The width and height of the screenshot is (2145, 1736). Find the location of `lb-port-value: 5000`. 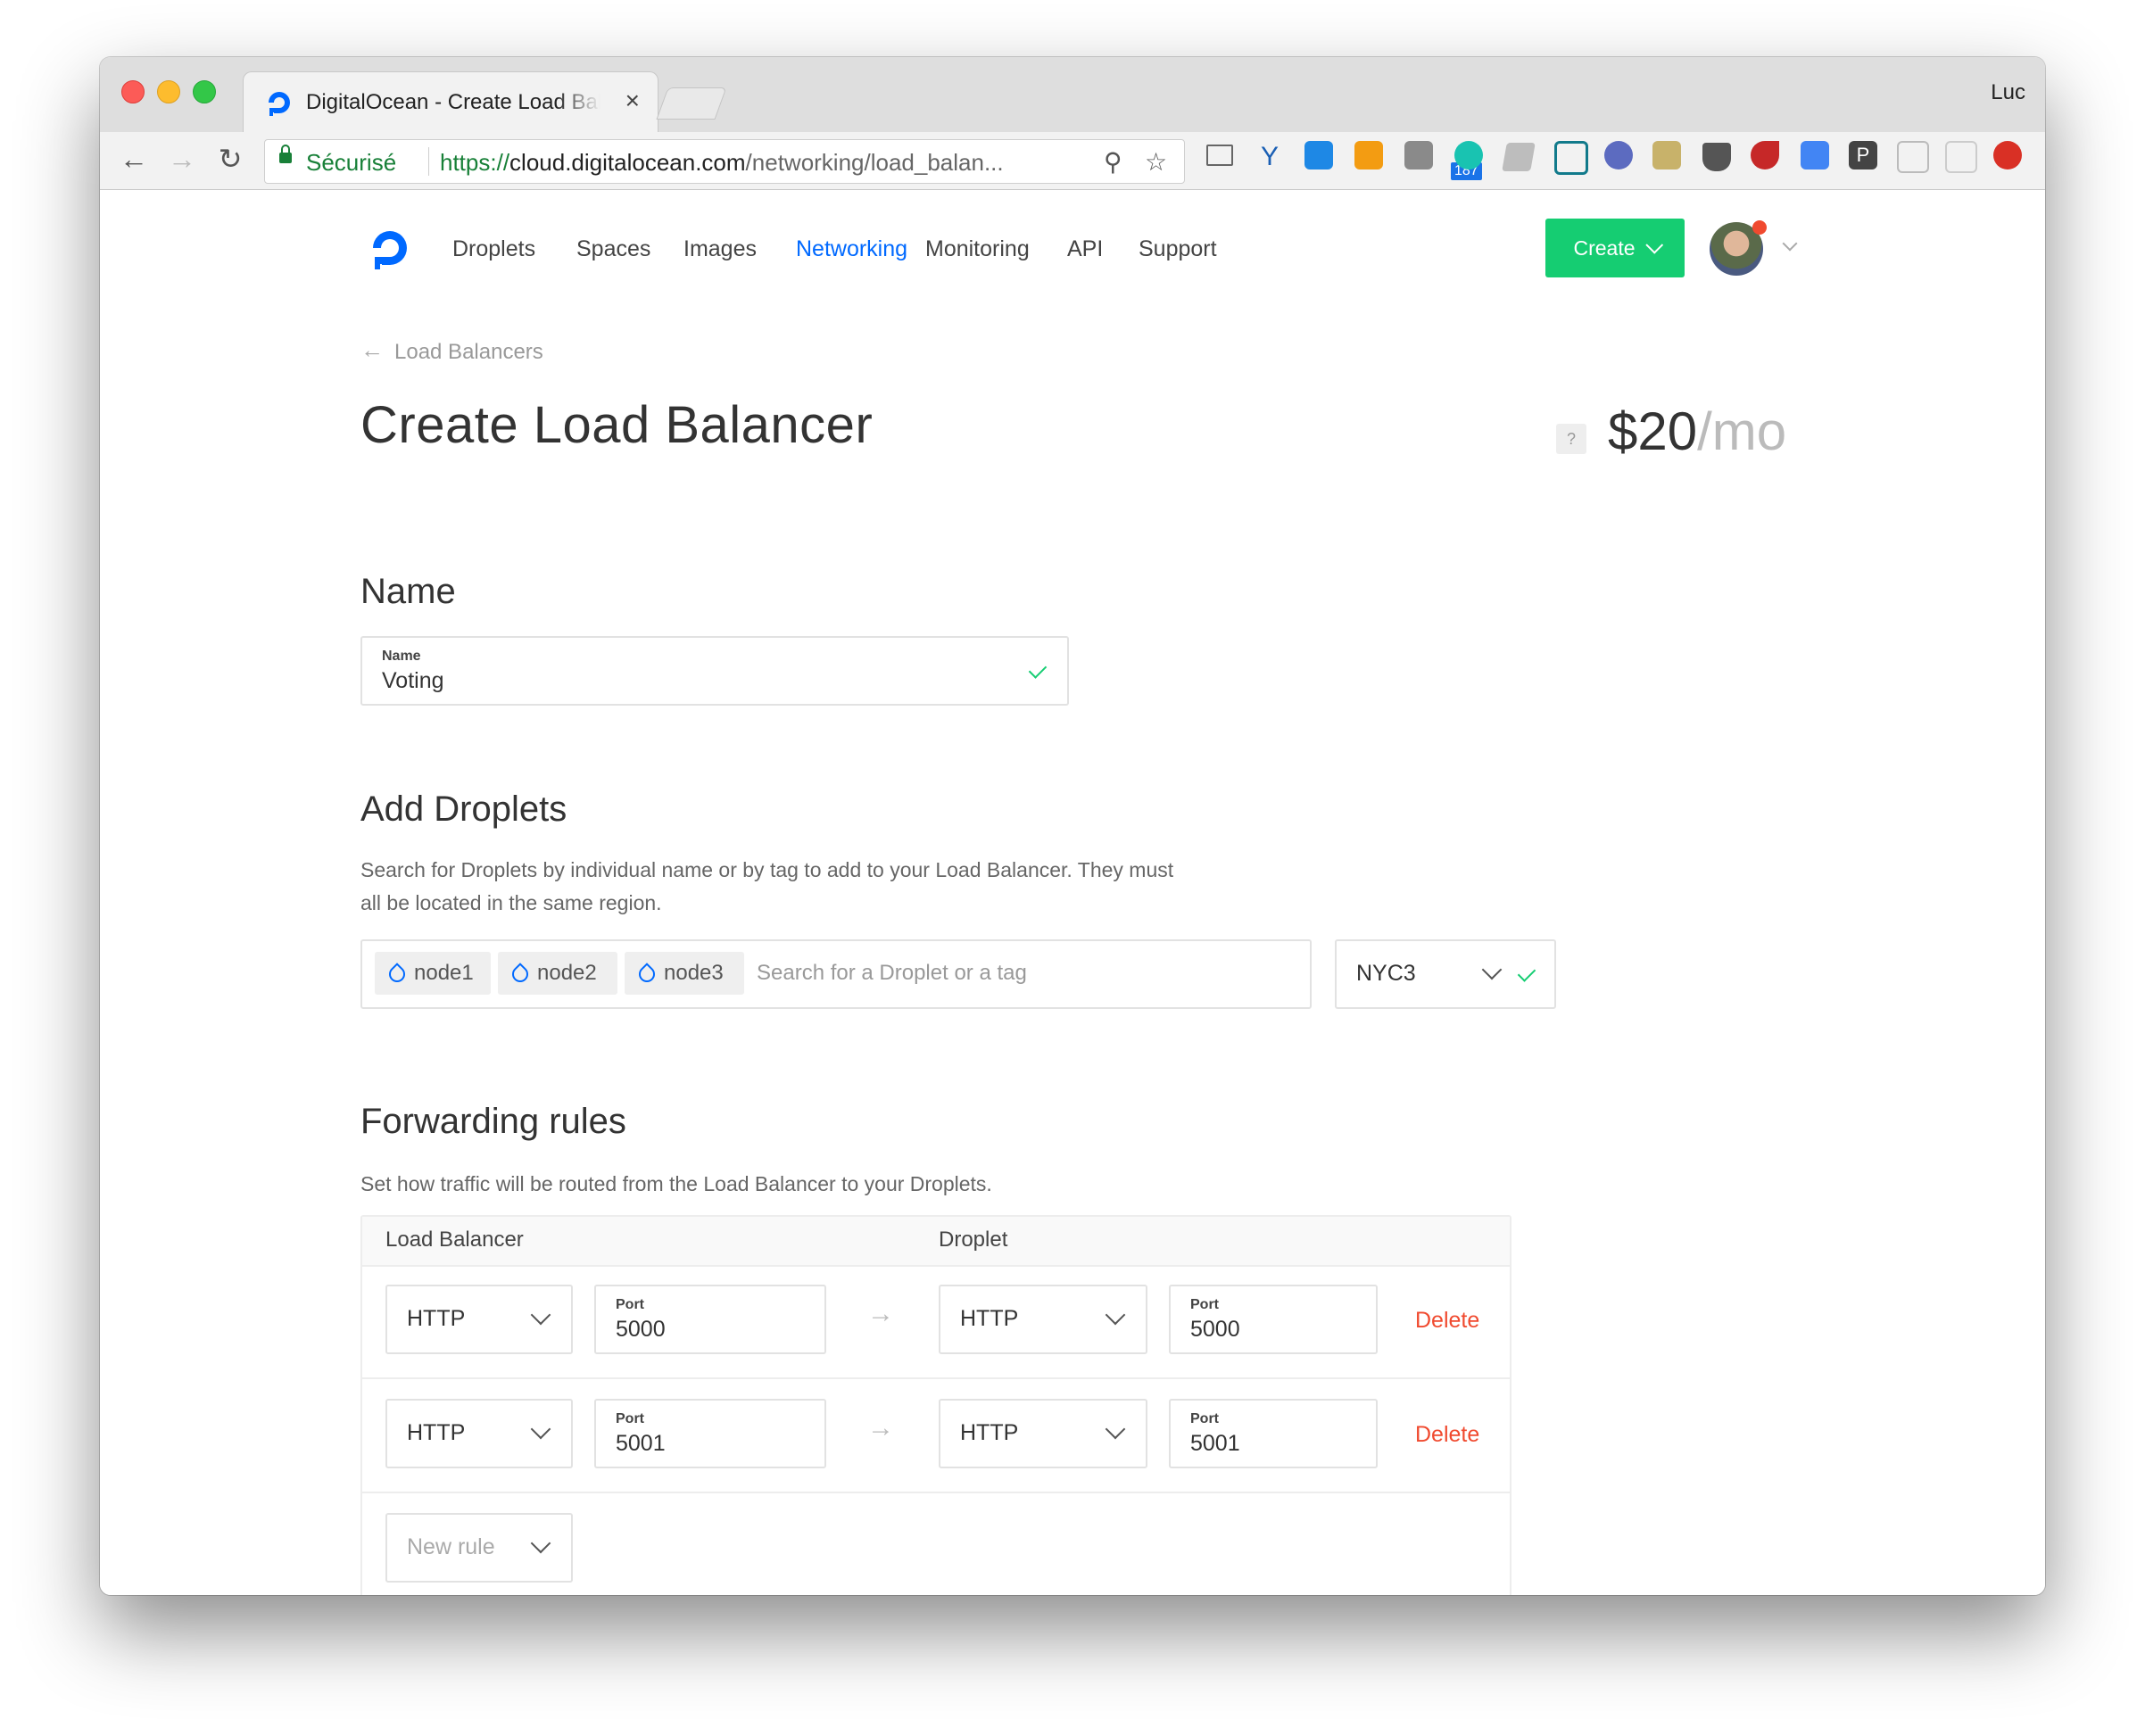

lb-port-value: 5000 is located at coordinates (641, 1330).